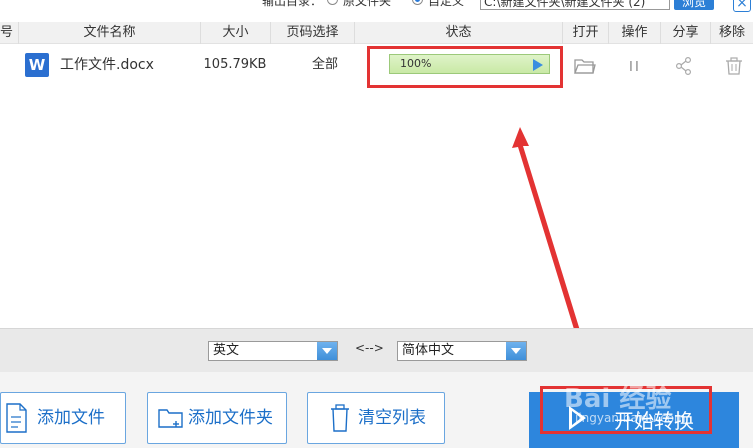 This screenshot has width=753, height=448. What do you see at coordinates (230, 418) in the screenshot?
I see `add-folder-label: 添加文件夹` at bounding box center [230, 418].